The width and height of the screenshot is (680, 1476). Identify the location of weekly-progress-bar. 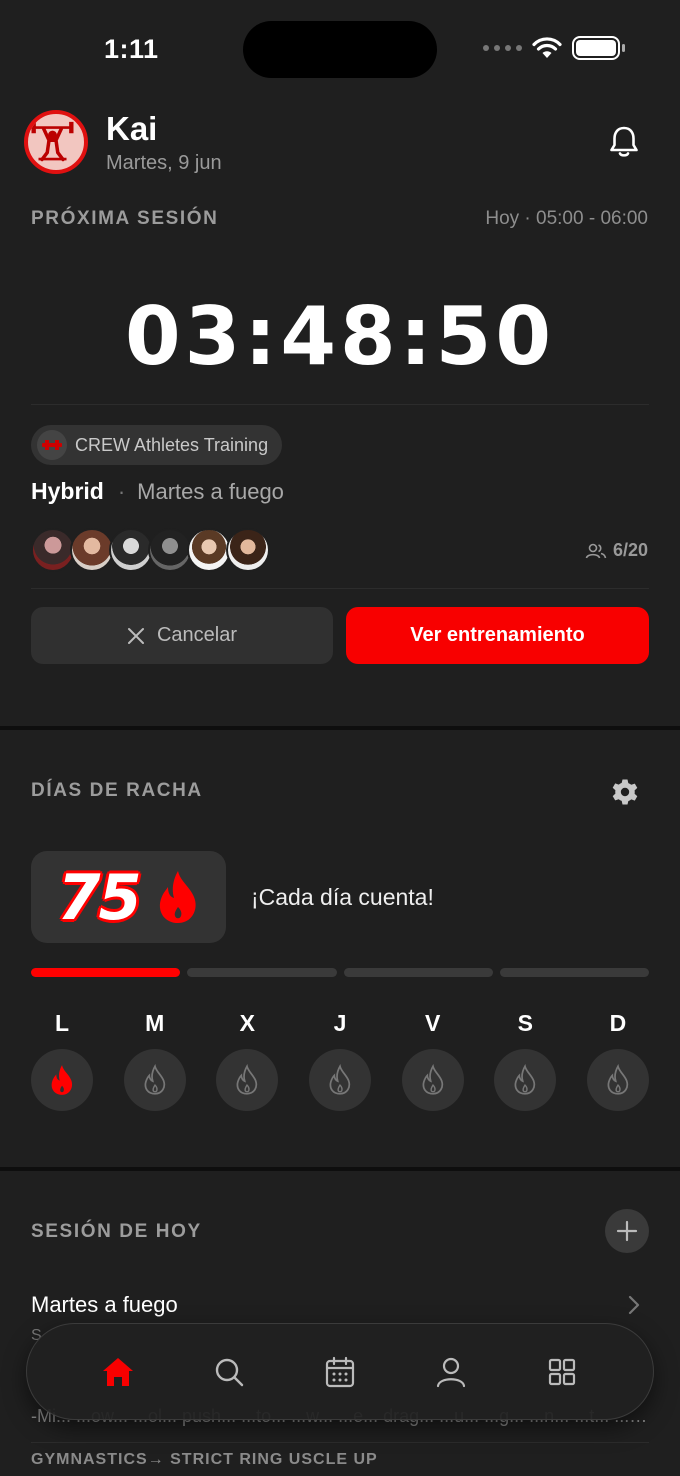
(340, 972).